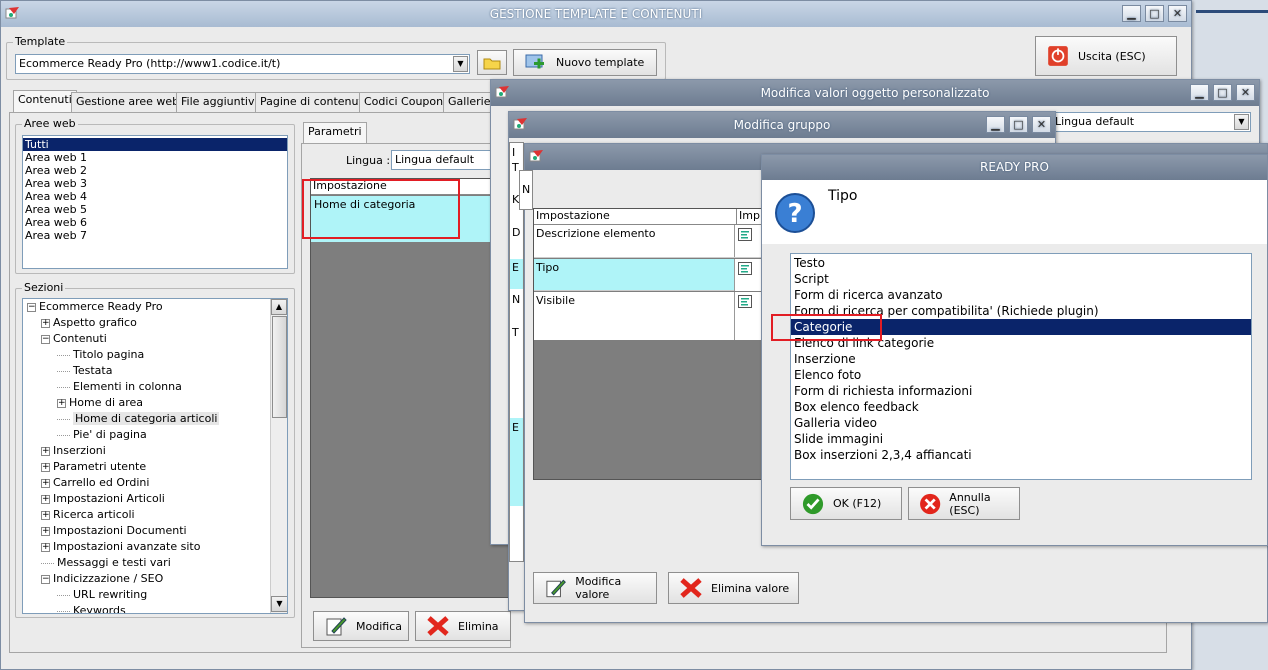 This screenshot has width=1268, height=670. What do you see at coordinates (155, 608) in the screenshot?
I see `tree-node: Keywords` at bounding box center [155, 608].